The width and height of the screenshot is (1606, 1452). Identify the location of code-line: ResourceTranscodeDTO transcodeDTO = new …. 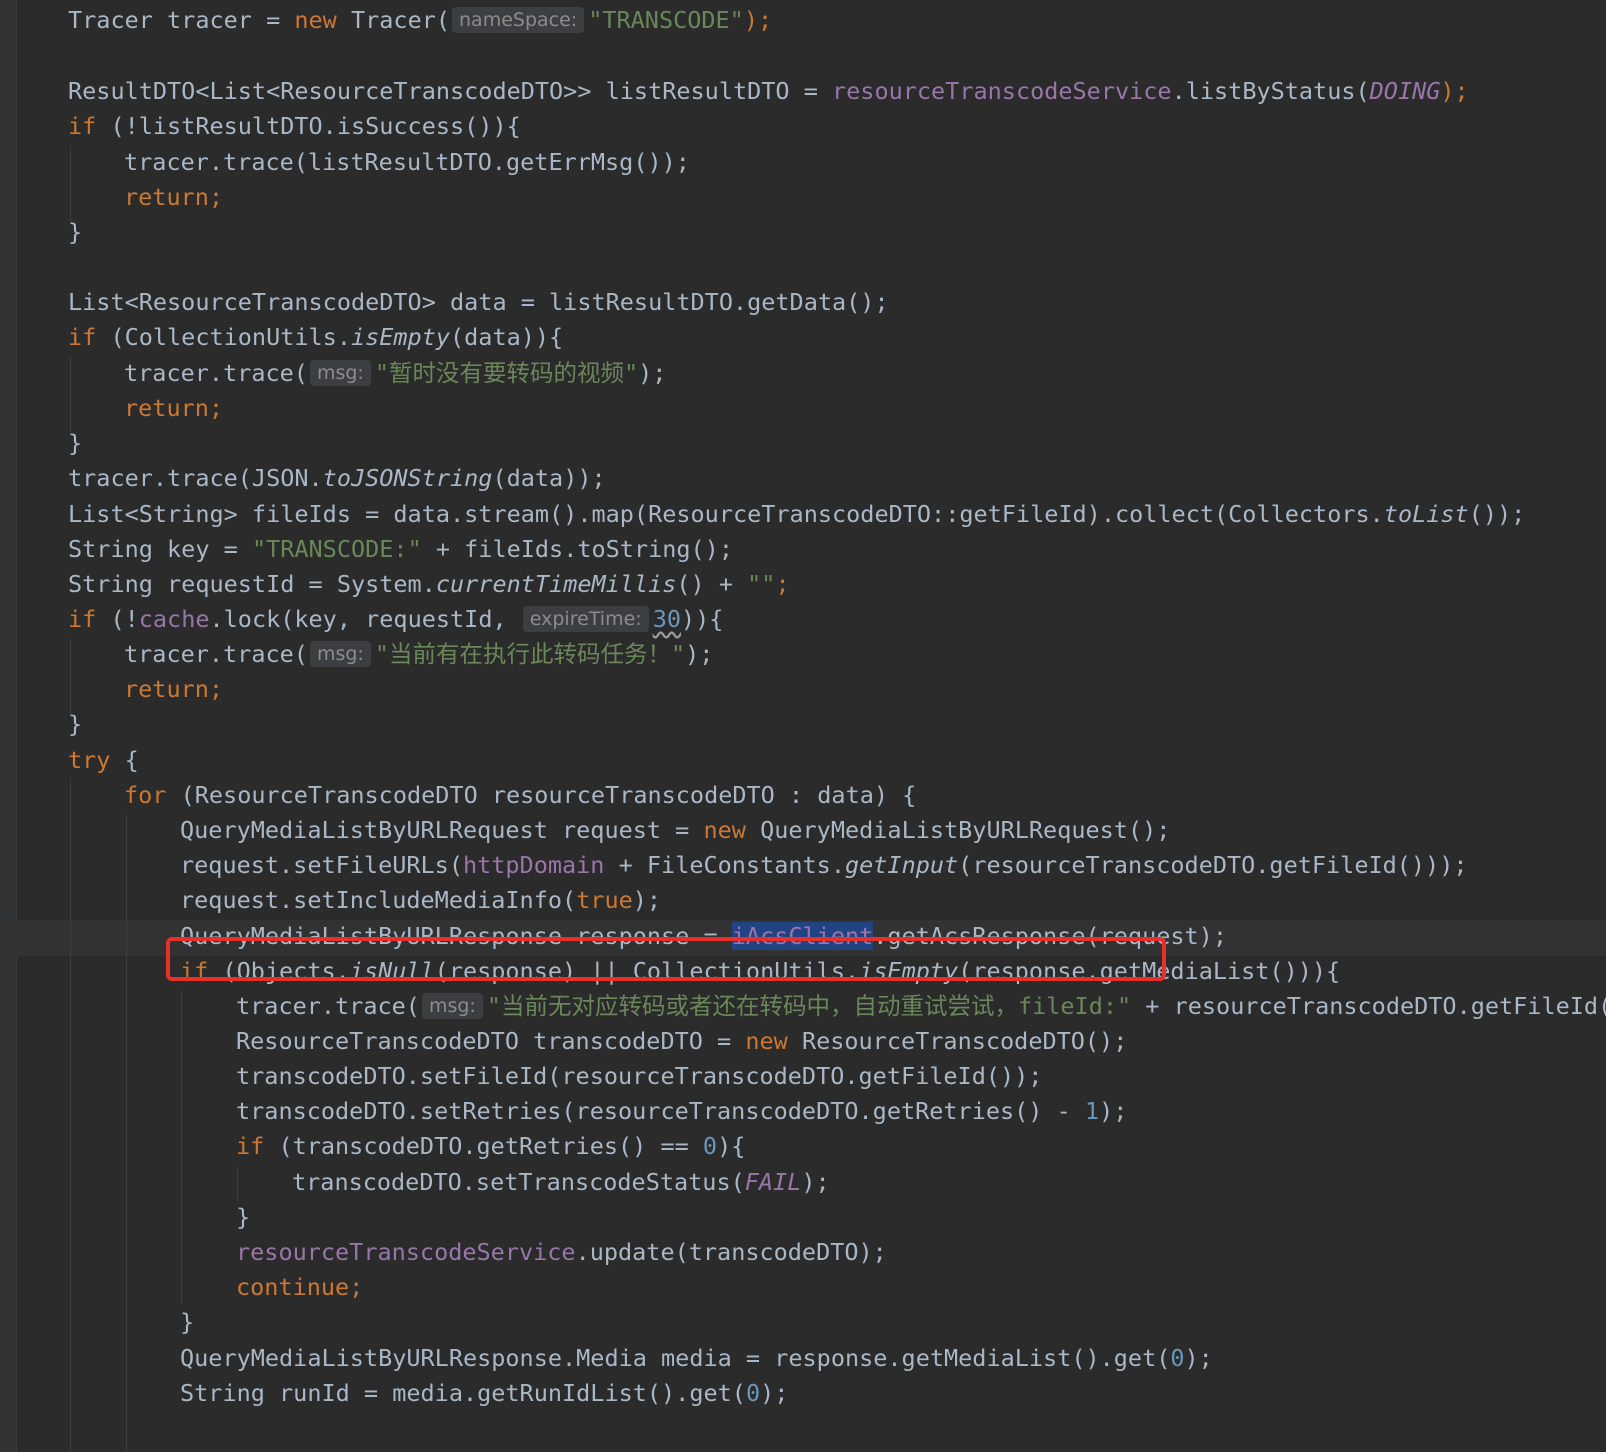
(682, 1041).